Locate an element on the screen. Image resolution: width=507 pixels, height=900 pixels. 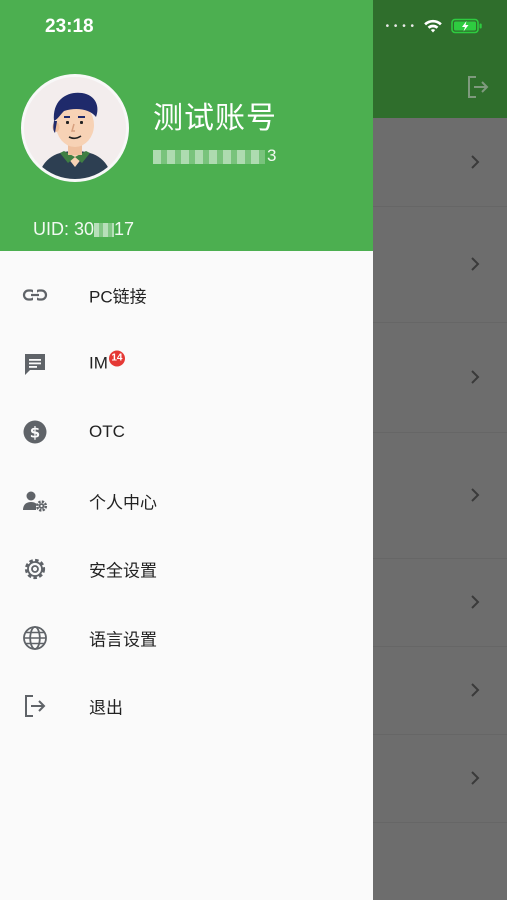
unread-badge: 14 is located at coordinates (116, 358).